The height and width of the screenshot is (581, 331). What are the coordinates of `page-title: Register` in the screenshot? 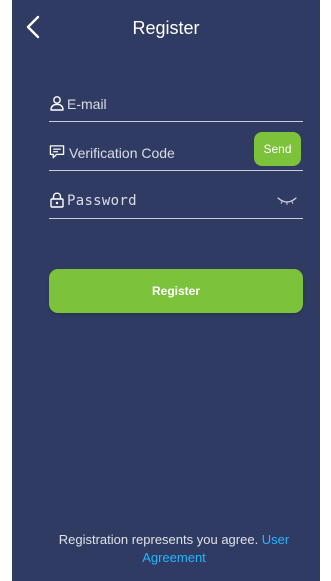 It's located at (166, 28).